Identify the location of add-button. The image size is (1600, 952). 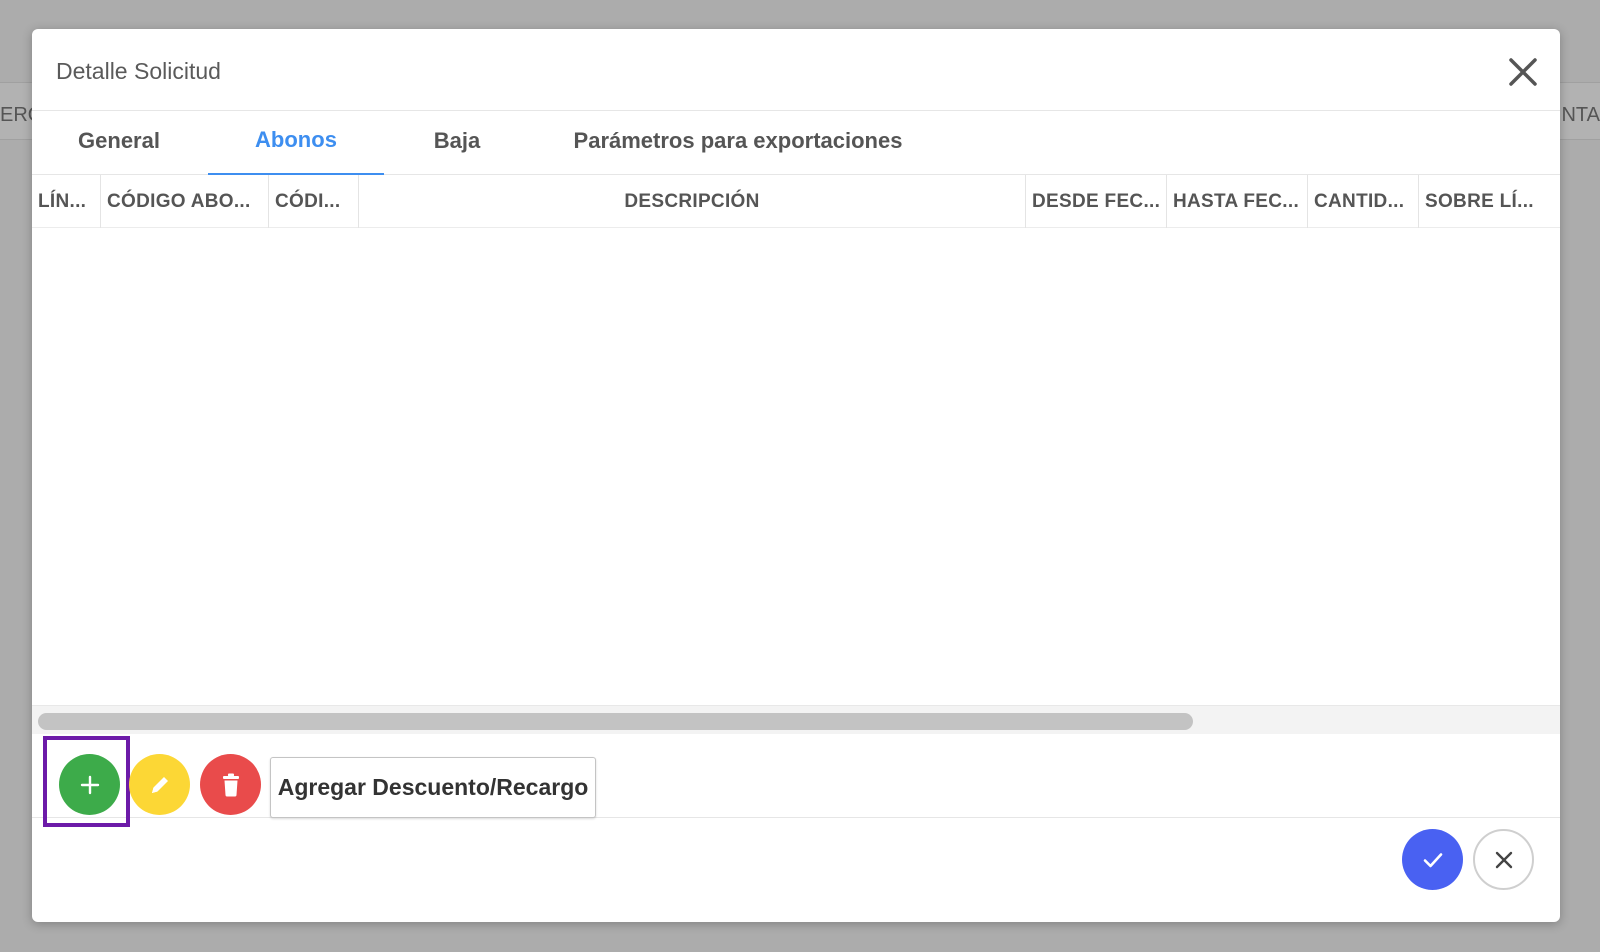
(89, 784).